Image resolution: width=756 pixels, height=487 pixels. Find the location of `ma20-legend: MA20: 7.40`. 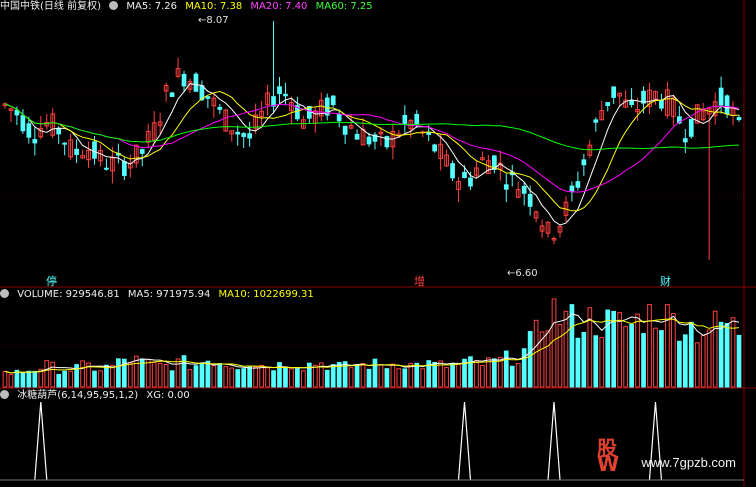

ma20-legend: MA20: 7.40 is located at coordinates (279, 6).